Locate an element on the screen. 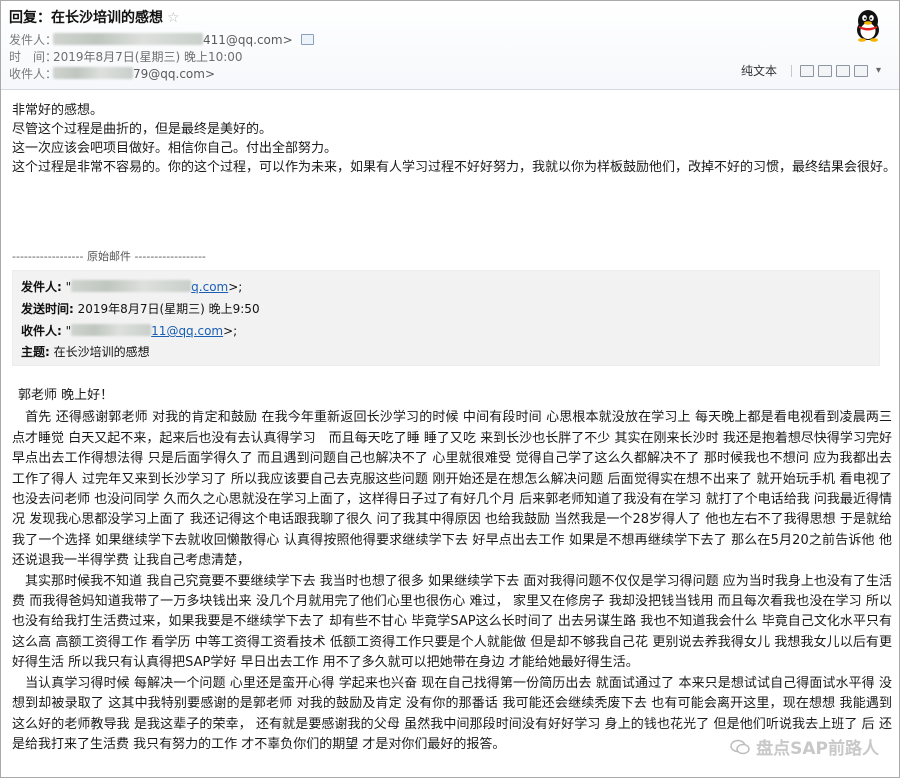 Image resolution: width=900 pixels, height=778 pixels. wechat-icon is located at coordinates (740, 746).